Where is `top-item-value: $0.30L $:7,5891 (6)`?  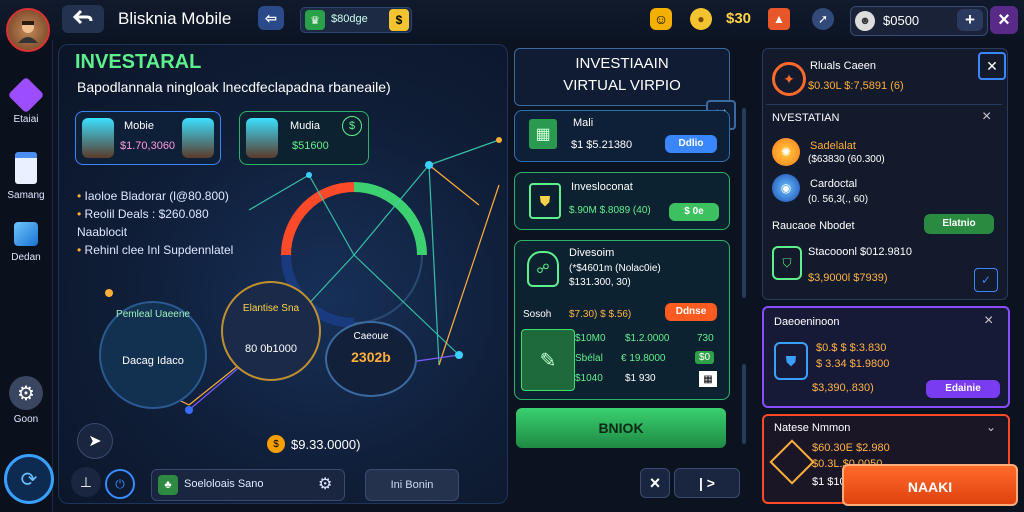 top-item-value: $0.30L $:7,5891 (6) is located at coordinates (856, 86).